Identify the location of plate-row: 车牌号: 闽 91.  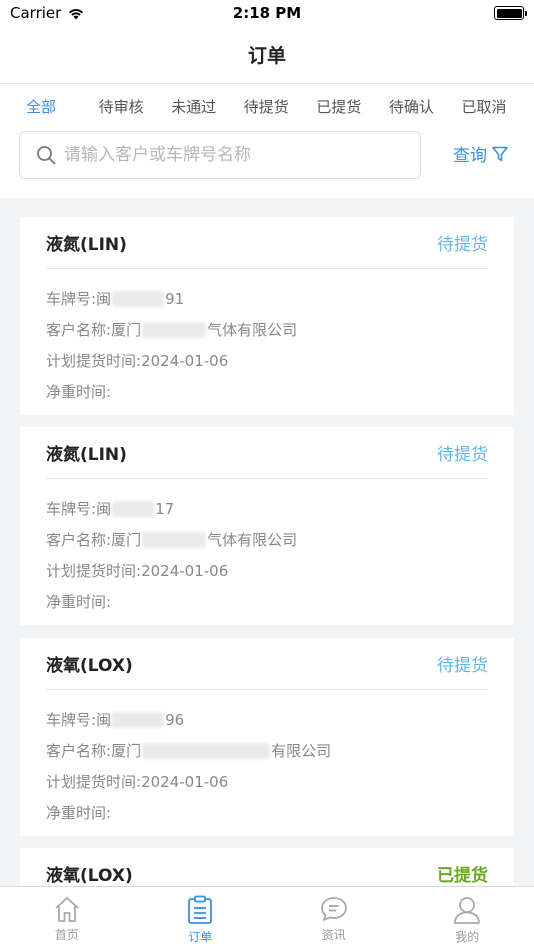
(115, 298).